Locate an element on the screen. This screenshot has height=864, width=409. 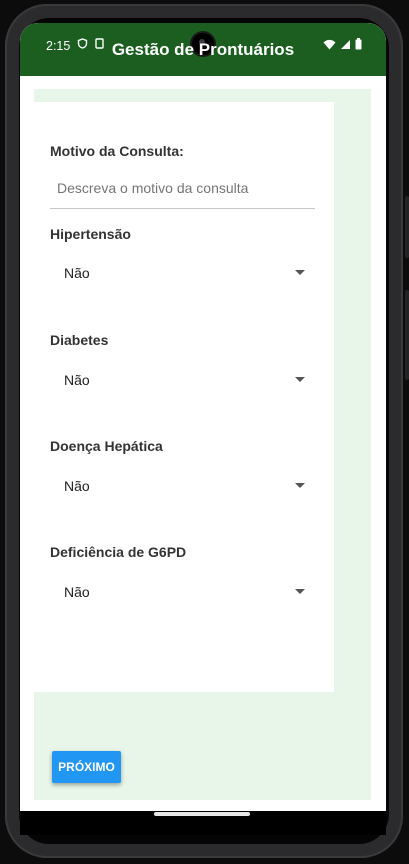
app-title: Gestão de Prontuários is located at coordinates (203, 49).